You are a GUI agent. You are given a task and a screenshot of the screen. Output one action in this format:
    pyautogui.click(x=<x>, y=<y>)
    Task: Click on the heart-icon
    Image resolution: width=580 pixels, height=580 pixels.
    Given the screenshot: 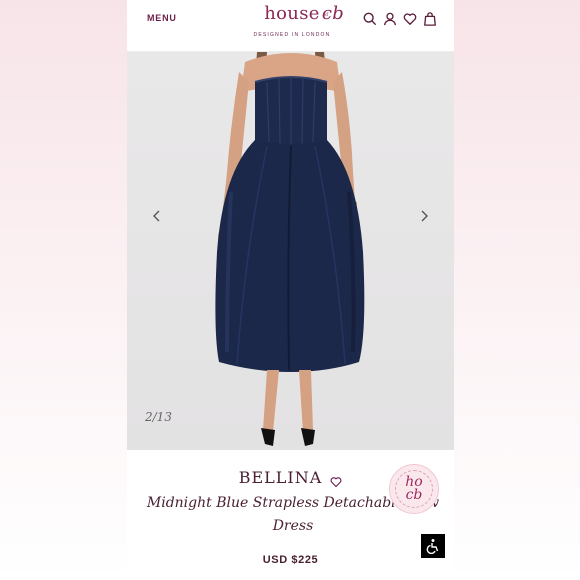 What is the action you would take?
    pyautogui.click(x=336, y=481)
    